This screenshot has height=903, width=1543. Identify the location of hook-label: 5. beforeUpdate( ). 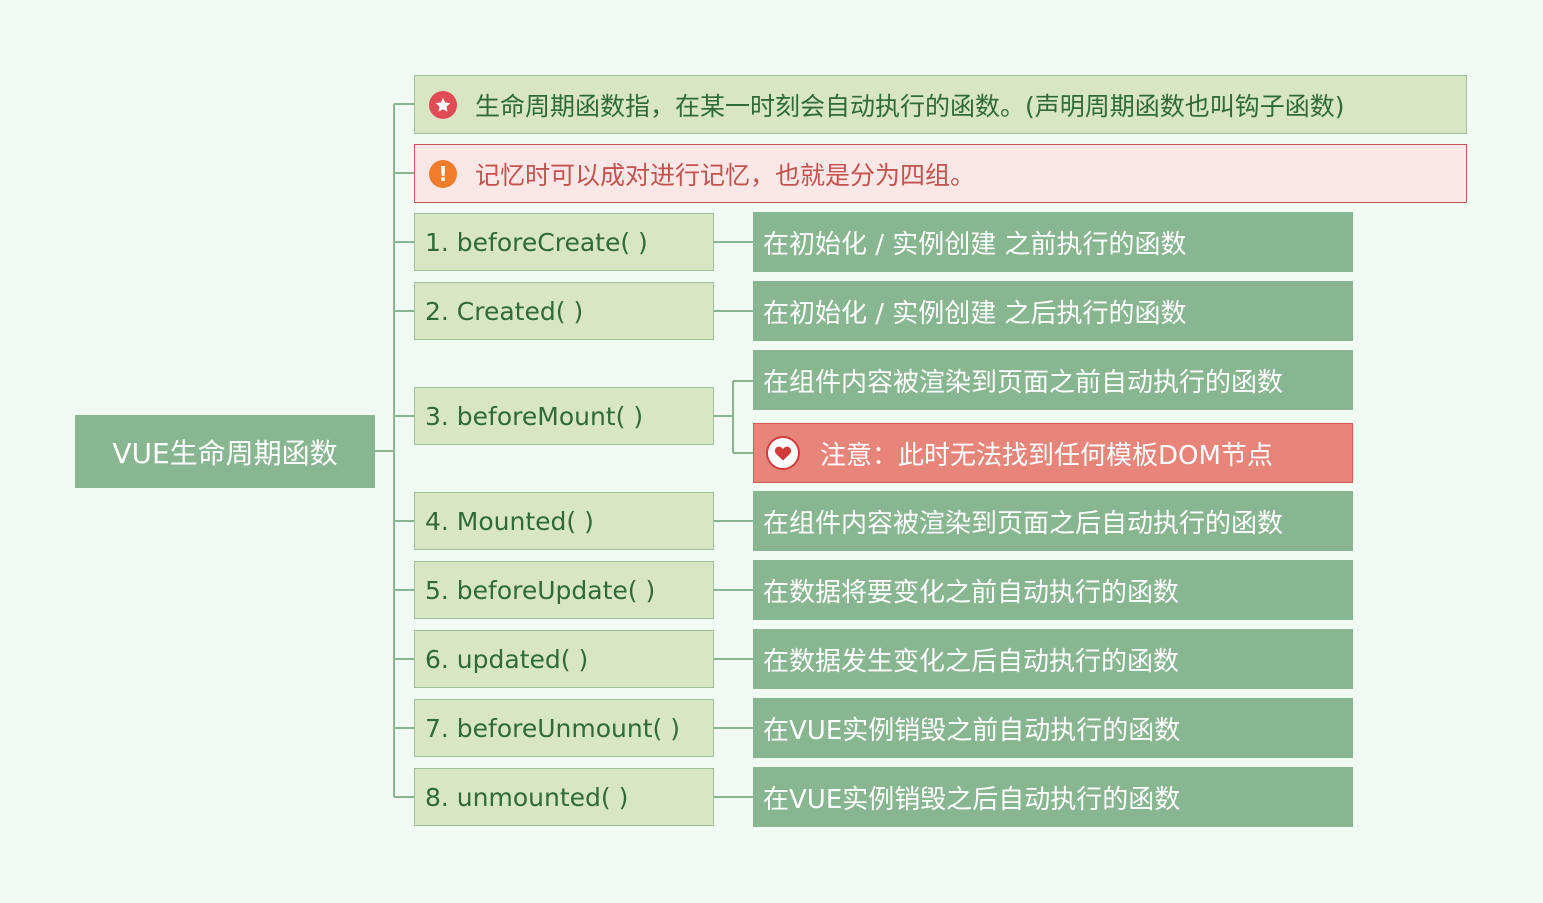
(540, 590).